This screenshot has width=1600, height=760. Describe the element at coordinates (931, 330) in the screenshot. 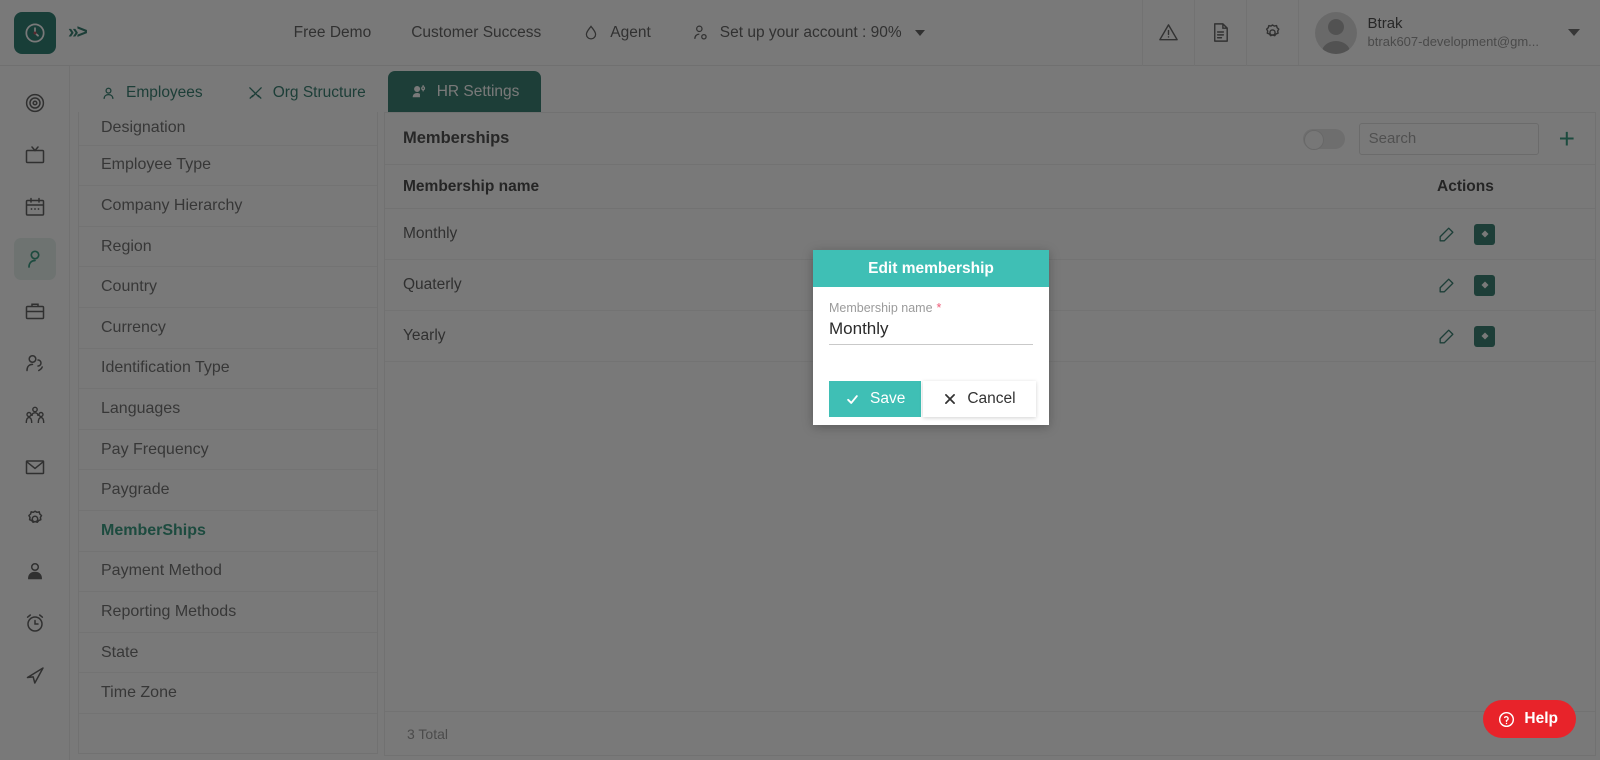

I see `membership-name-field: Monthly` at that location.